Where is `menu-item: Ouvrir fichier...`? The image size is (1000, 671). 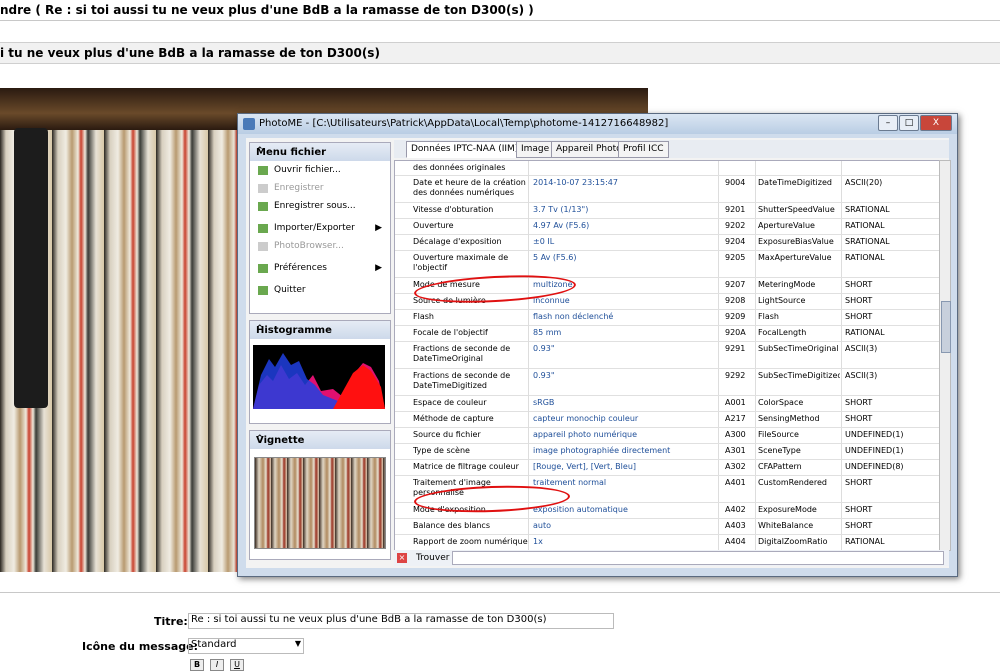
menu-item: Ouvrir fichier... is located at coordinates (320, 170).